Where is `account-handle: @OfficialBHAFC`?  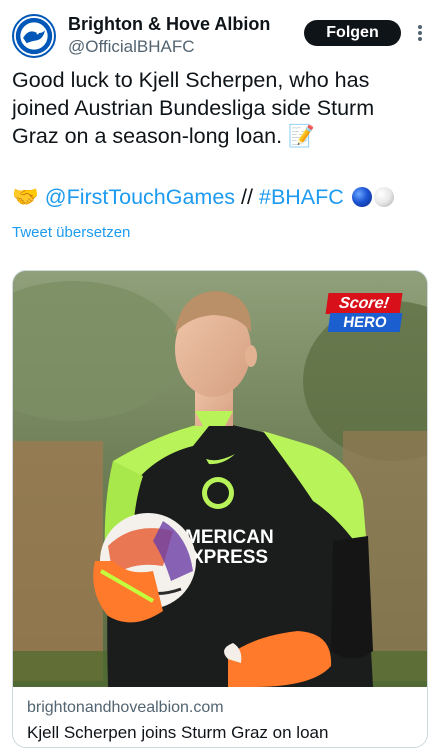
account-handle: @OfficialBHAFC is located at coordinates (131, 47).